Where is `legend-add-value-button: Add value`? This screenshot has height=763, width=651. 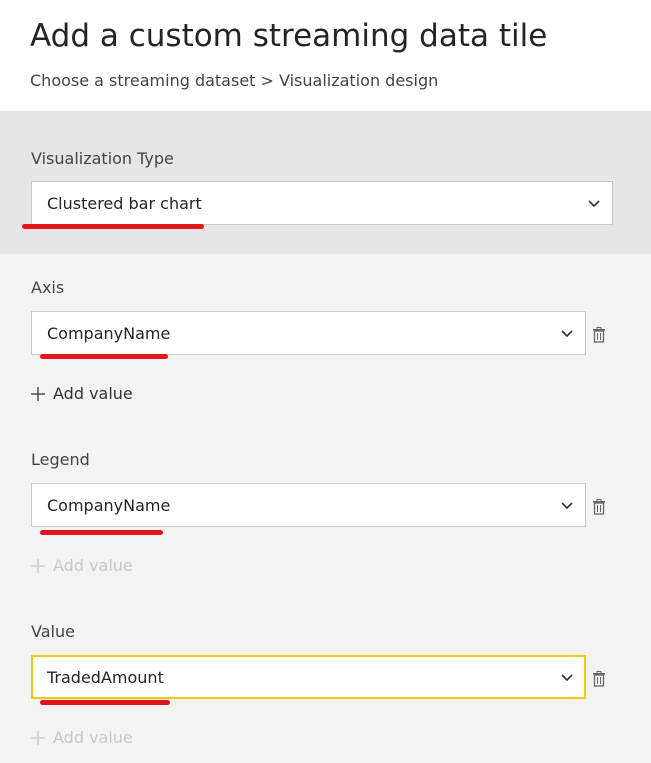 legend-add-value-button: Add value is located at coordinates (82, 565).